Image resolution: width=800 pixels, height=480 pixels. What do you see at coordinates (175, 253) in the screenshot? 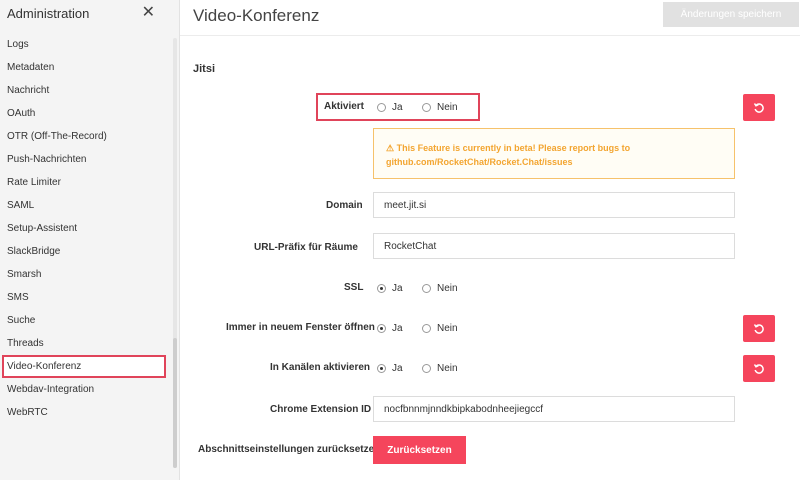
I see `sidebar-scrollbar` at bounding box center [175, 253].